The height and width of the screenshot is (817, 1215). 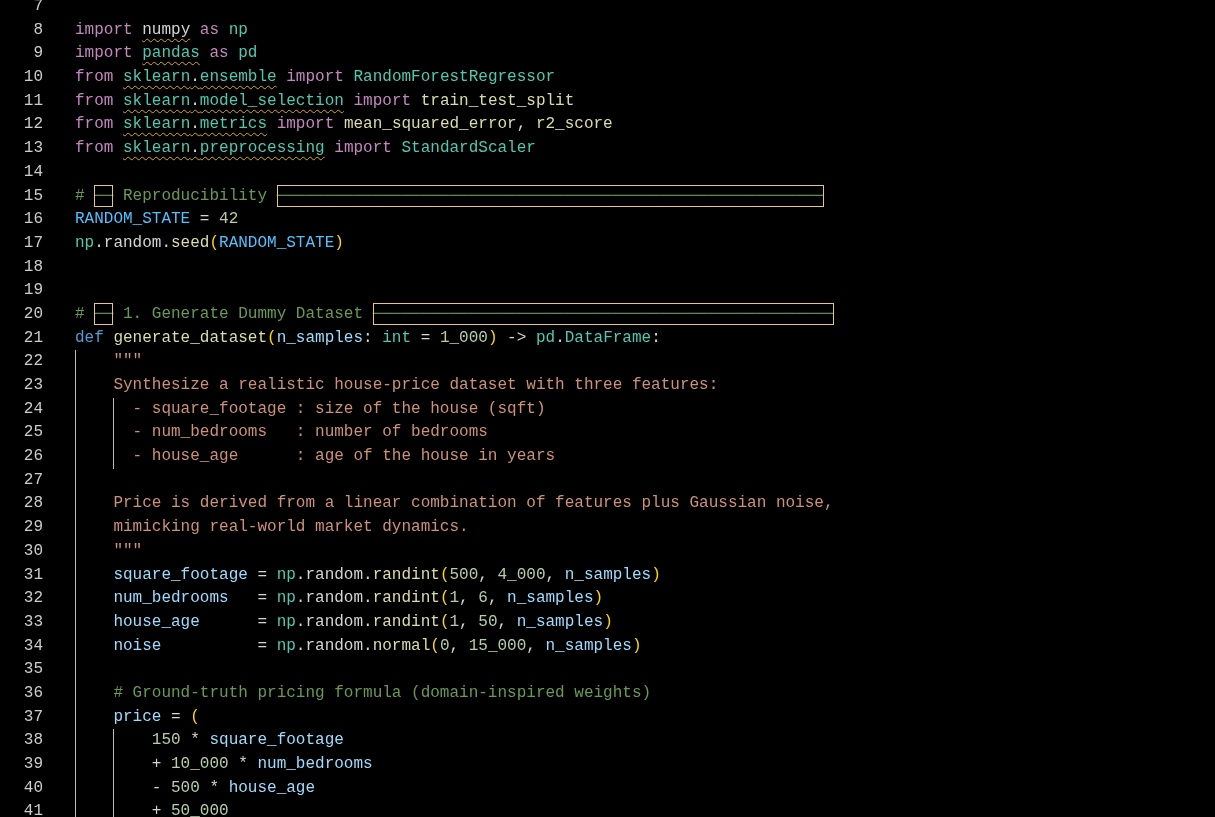 What do you see at coordinates (32, 314) in the screenshot?
I see `line-number: 20` at bounding box center [32, 314].